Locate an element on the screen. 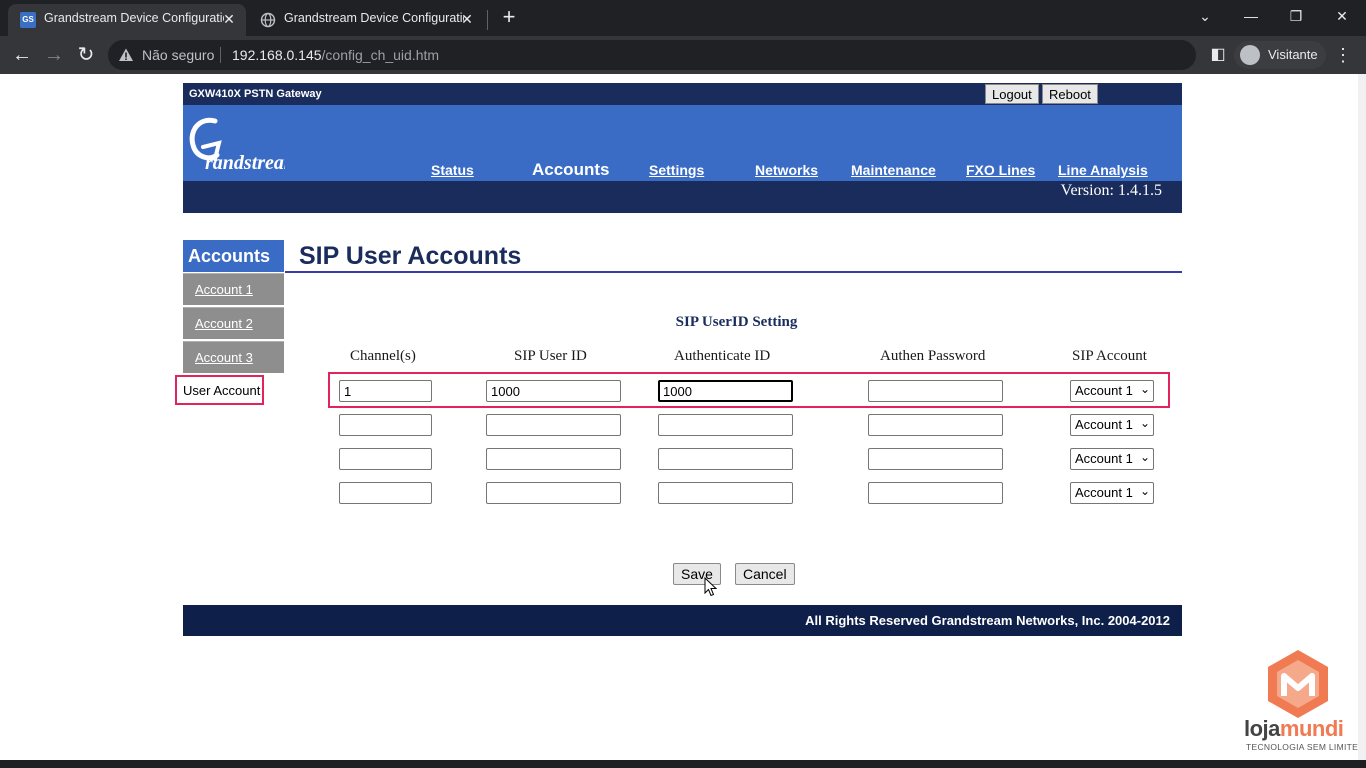  sidebar-item-user-account: User Account is located at coordinates (219, 390).